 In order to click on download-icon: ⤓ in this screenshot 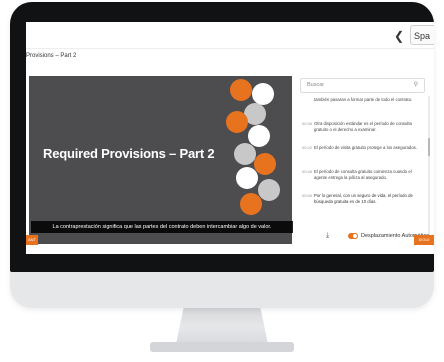, I will do `click(327, 236)`.